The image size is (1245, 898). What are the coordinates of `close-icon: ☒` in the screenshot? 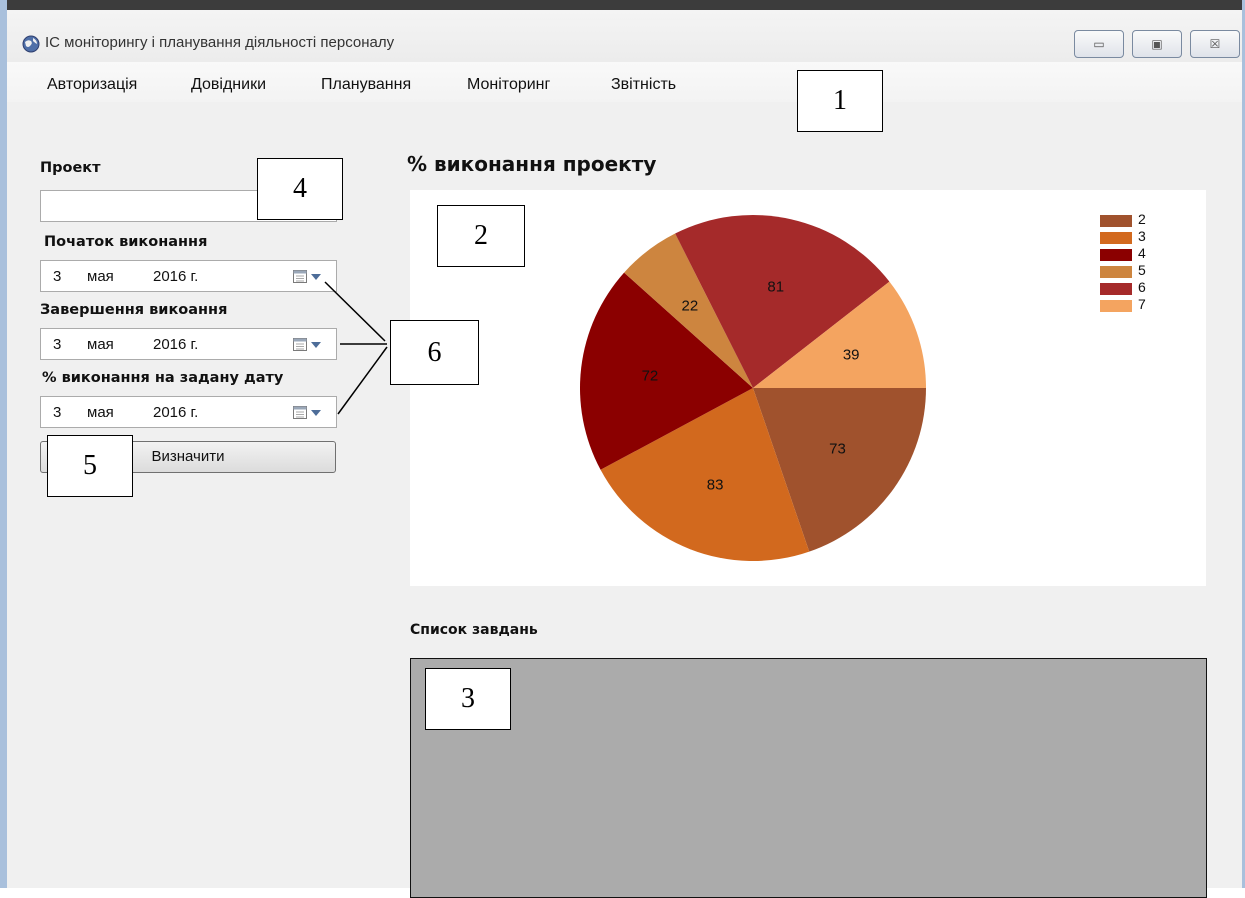 It's located at (1215, 44).